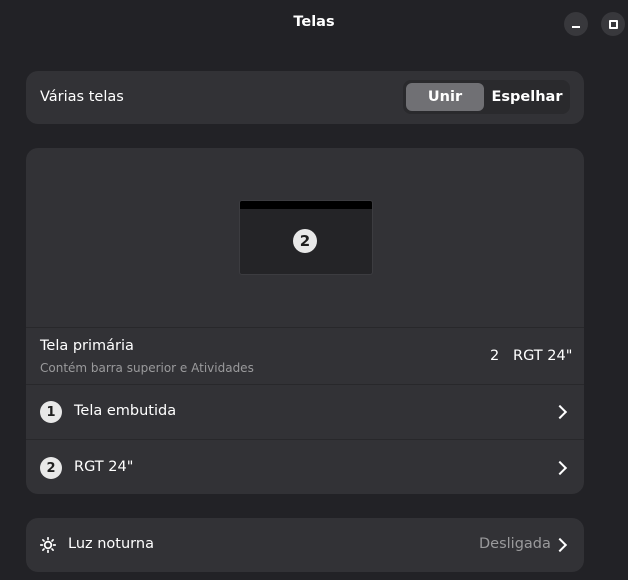 This screenshot has width=628, height=580. I want to click on night-light-status: Desligada, so click(515, 544).